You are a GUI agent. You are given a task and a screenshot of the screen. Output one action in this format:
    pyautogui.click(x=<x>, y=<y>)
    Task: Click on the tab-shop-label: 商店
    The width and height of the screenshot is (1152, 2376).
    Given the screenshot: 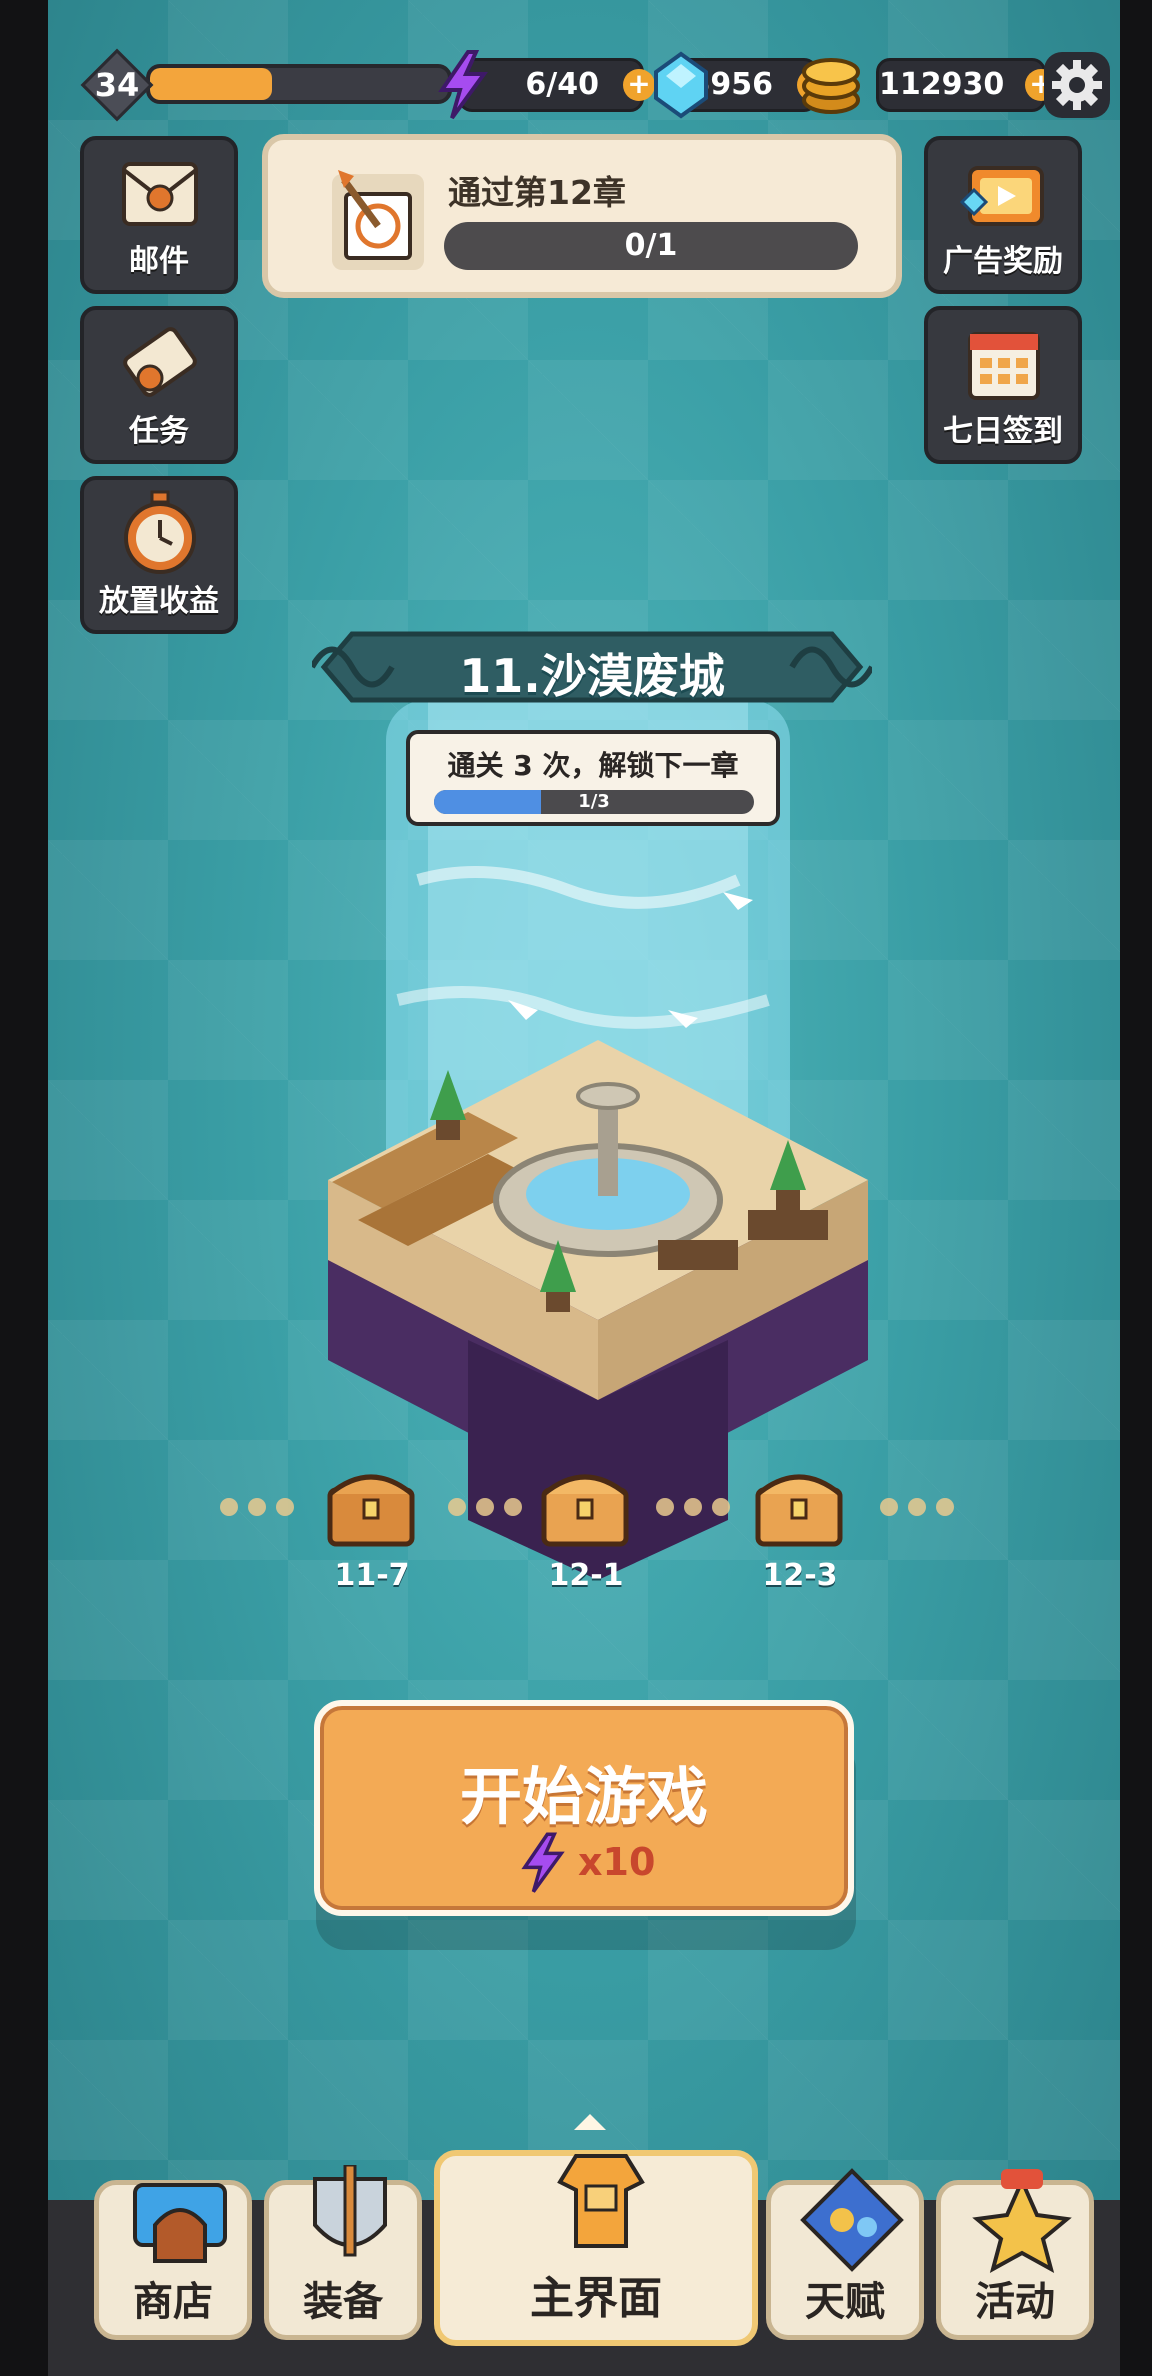 What is the action you would take?
    pyautogui.click(x=173, y=2302)
    